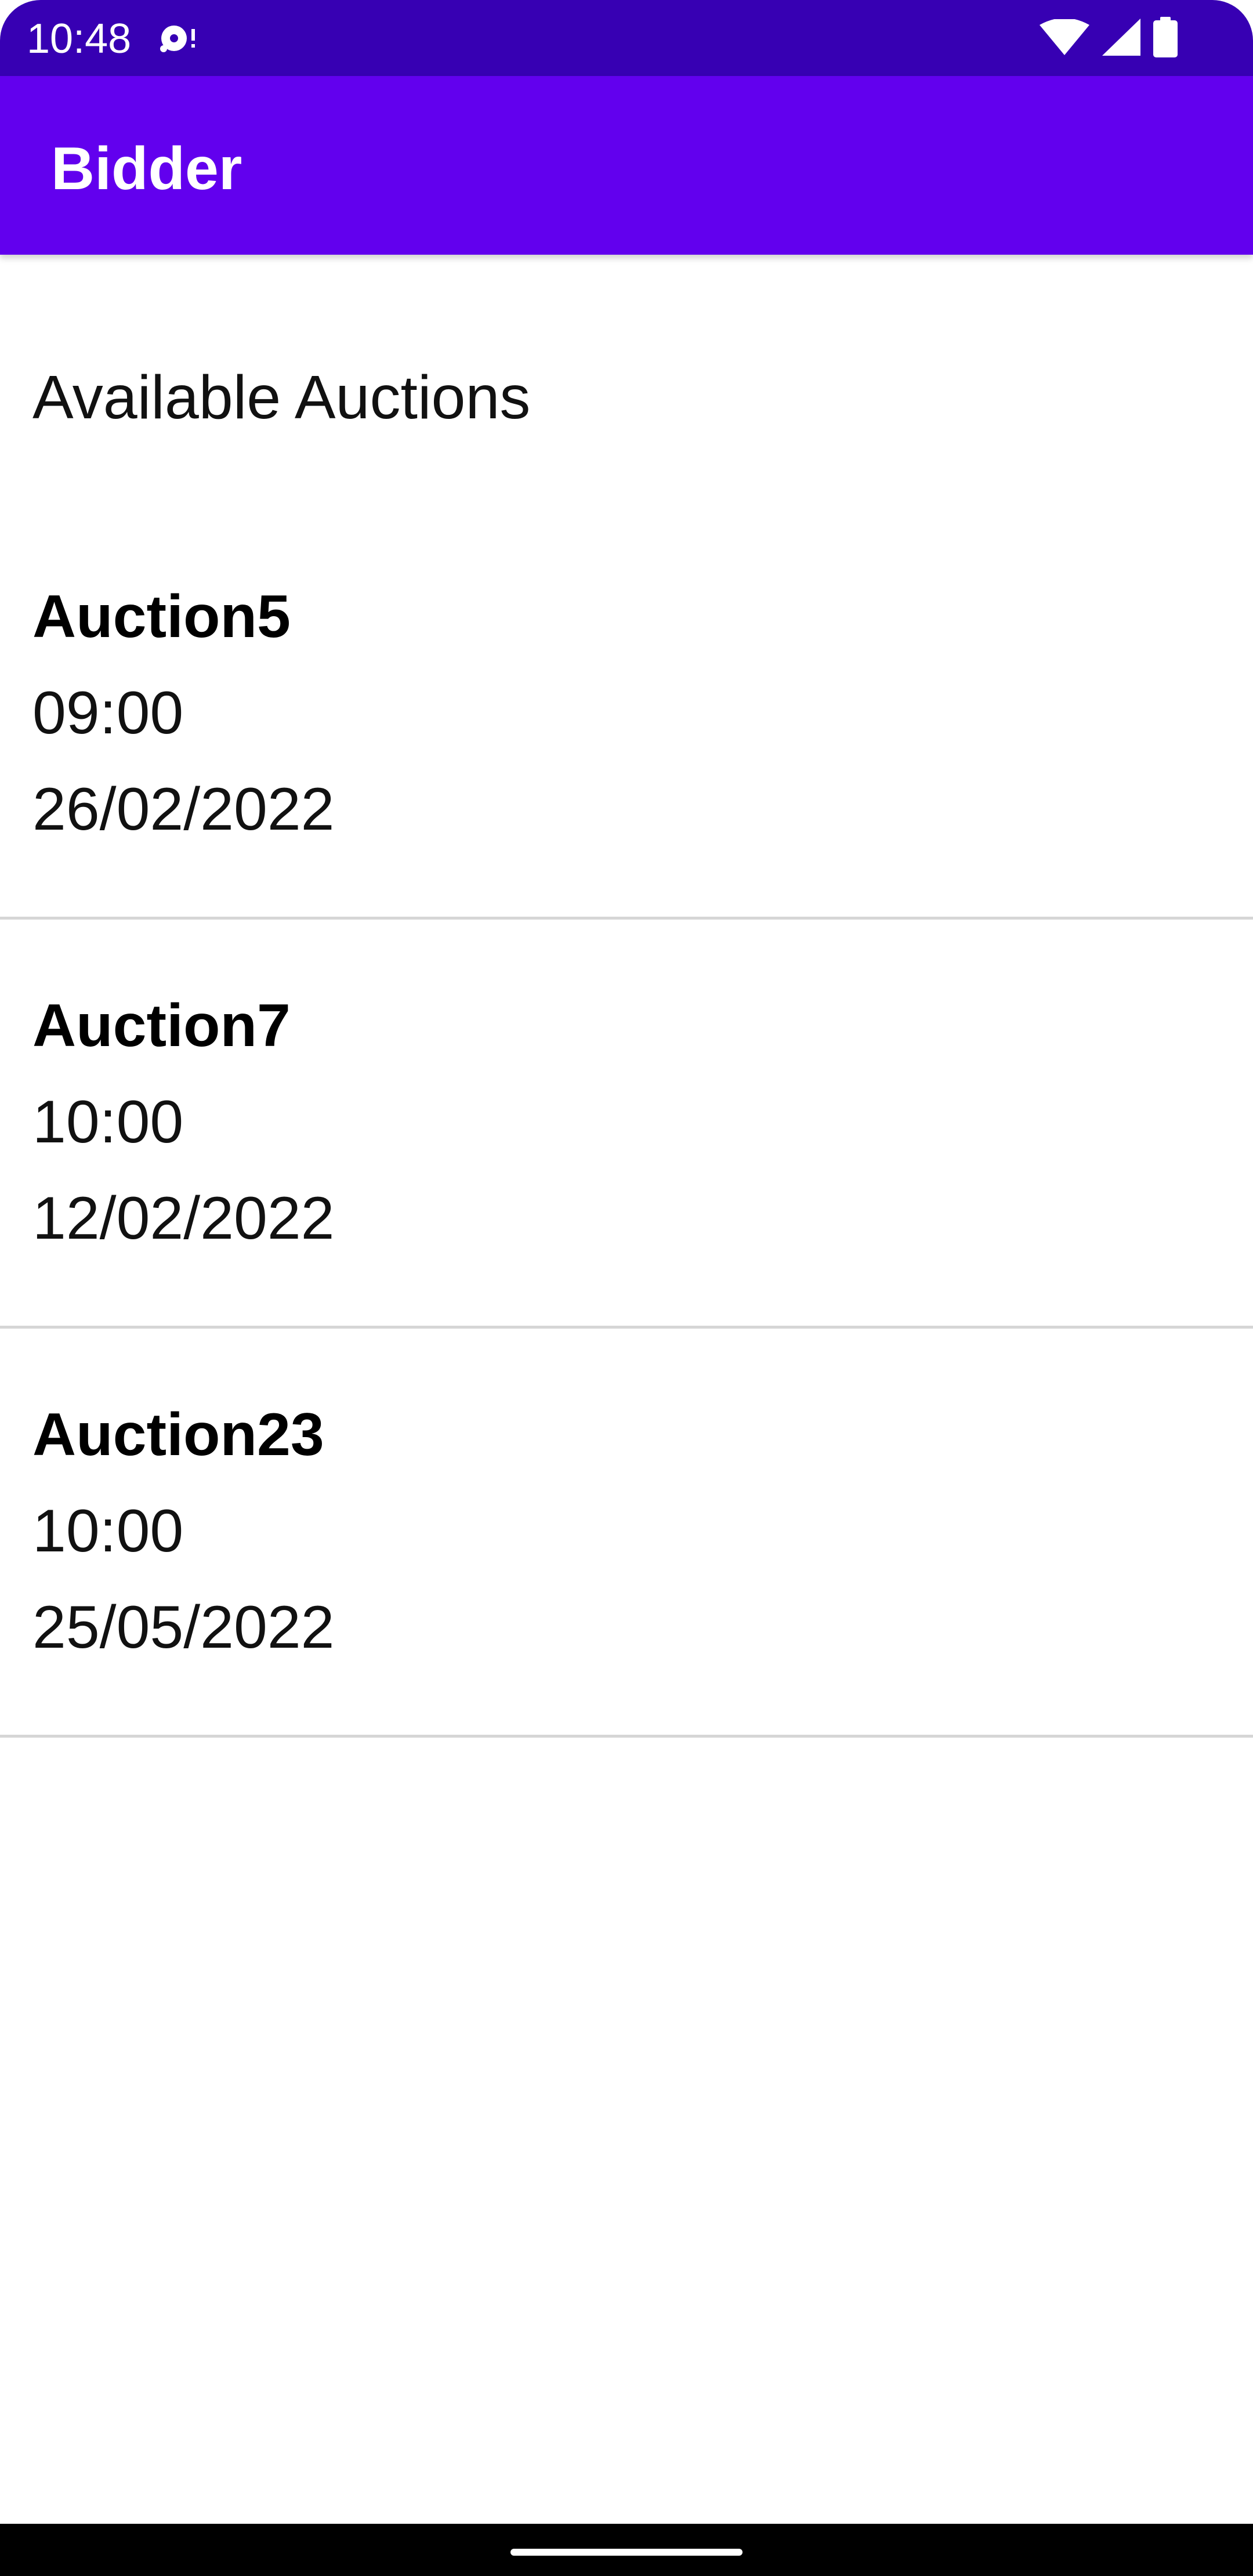 The width and height of the screenshot is (1253, 2576). Describe the element at coordinates (183, 809) in the screenshot. I see `auction-date: 26/02/2022` at that location.